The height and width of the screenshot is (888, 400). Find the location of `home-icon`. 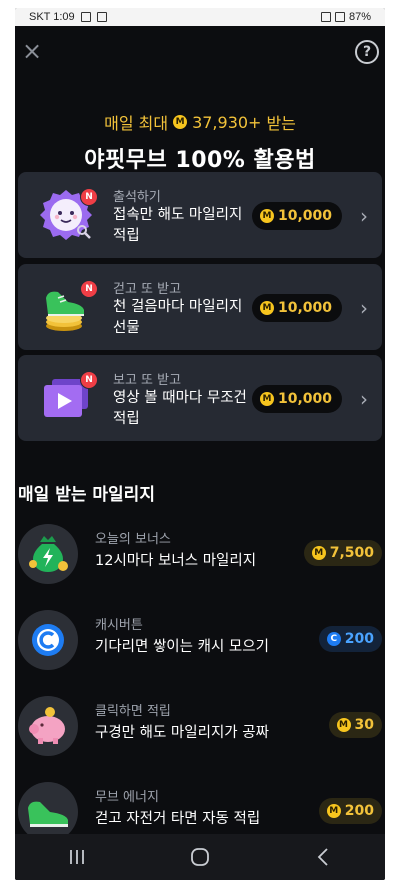

home-icon is located at coordinates (200, 857).